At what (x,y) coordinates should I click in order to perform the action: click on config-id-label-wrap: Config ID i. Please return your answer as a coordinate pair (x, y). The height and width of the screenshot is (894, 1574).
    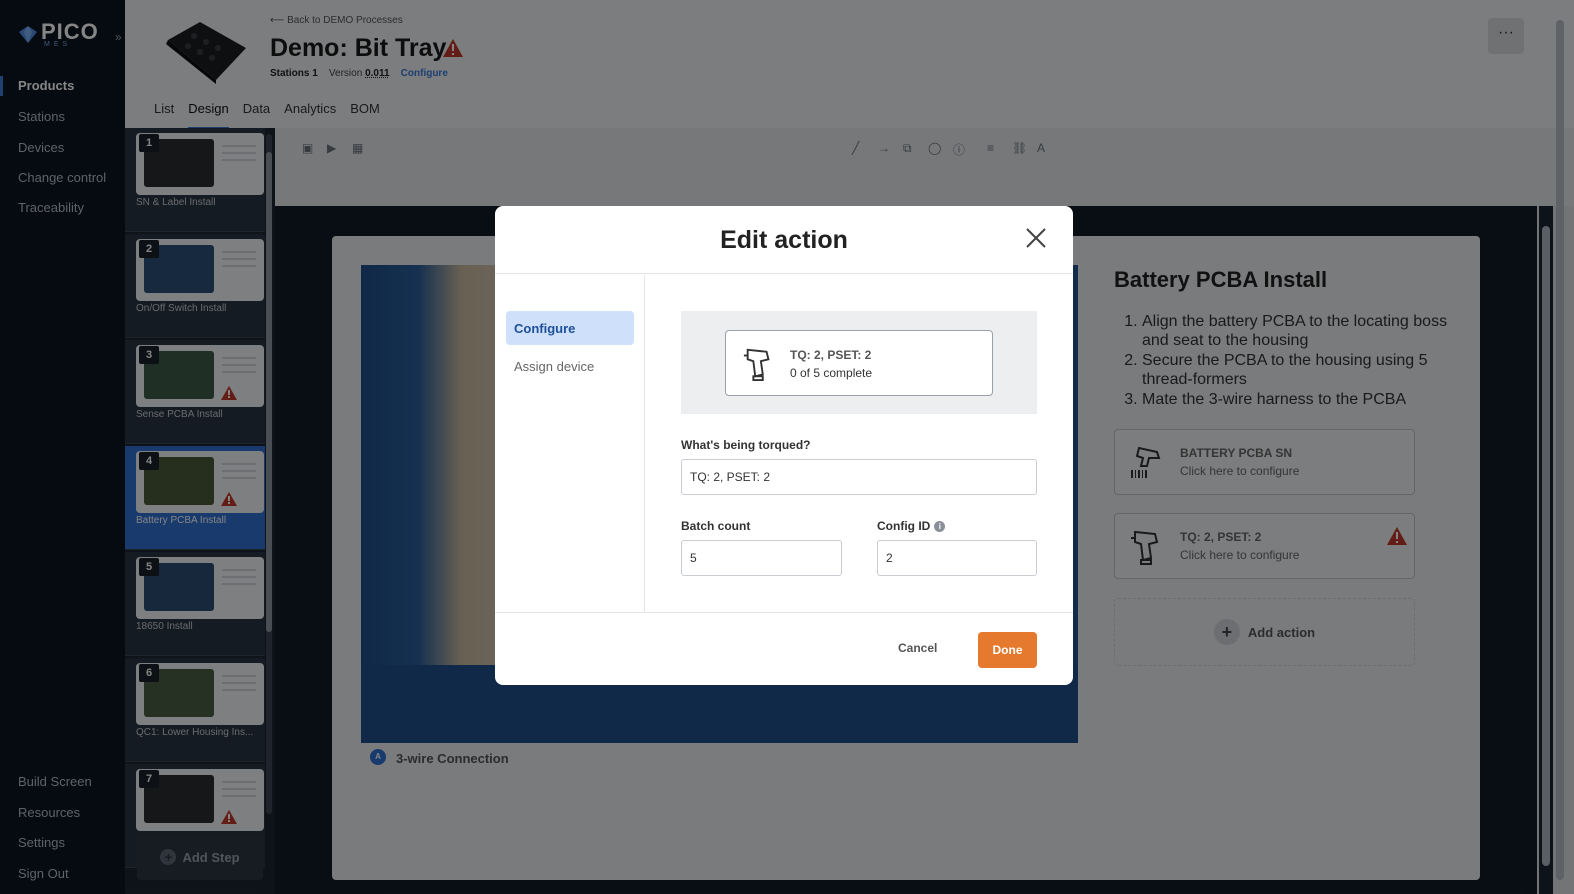
    Looking at the image, I should click on (911, 526).